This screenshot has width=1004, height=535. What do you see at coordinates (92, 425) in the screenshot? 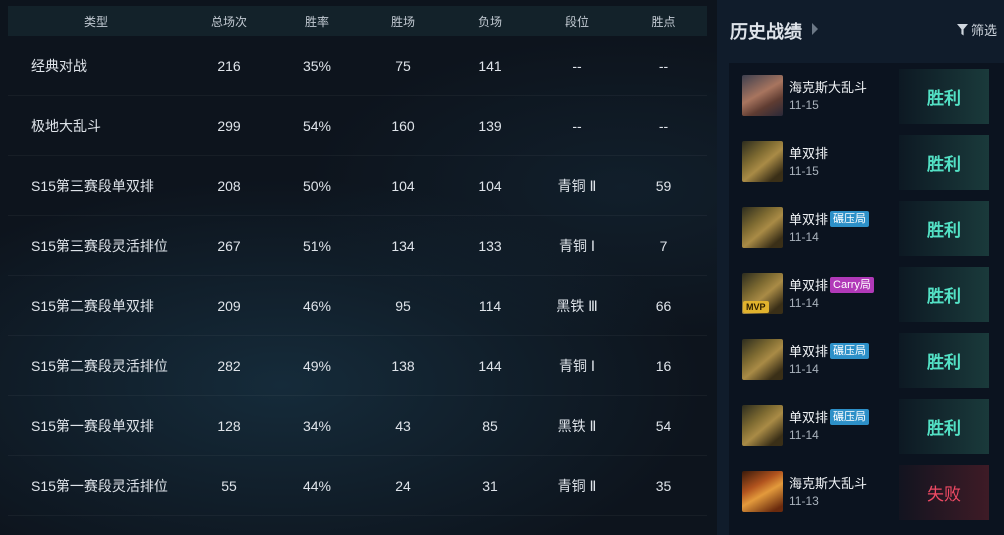
I see `cell-type: S15第一赛段单双排` at bounding box center [92, 425].